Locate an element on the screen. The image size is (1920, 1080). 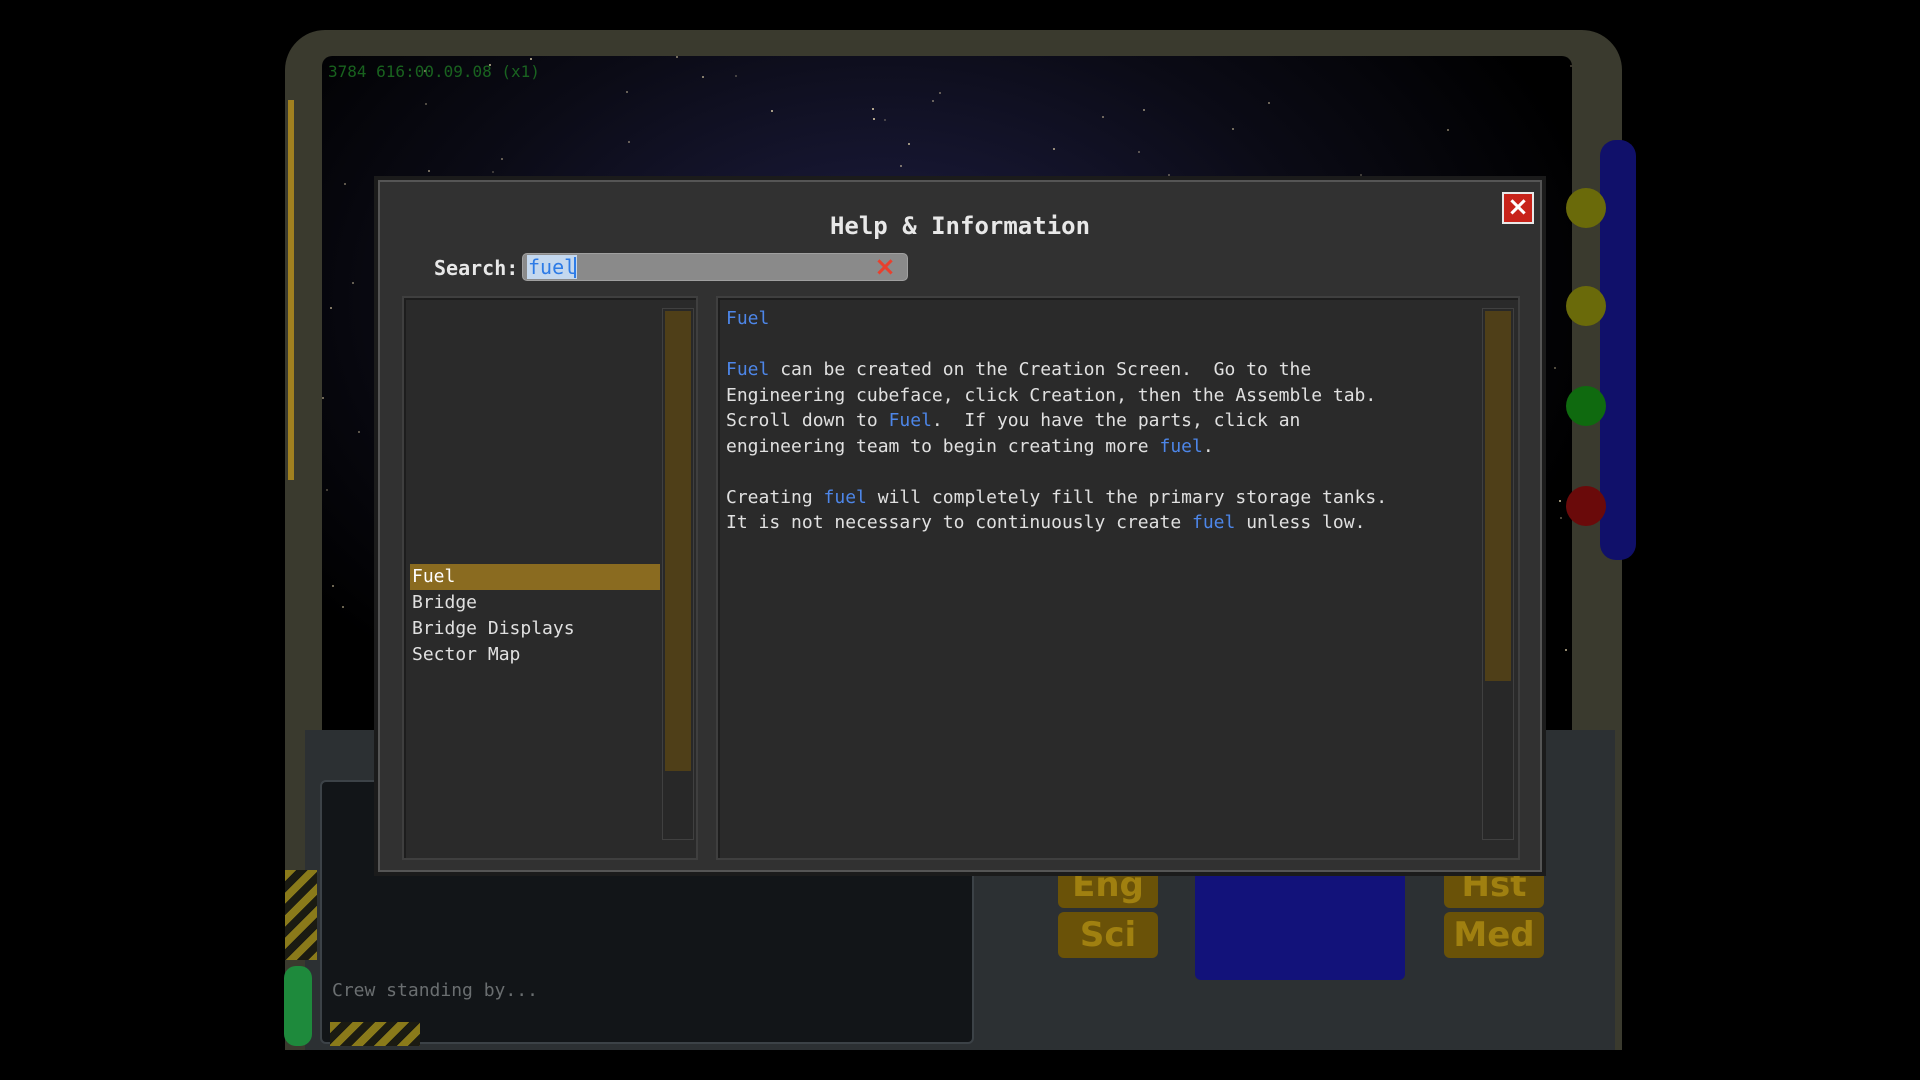
hazard-stripe-left is located at coordinates (301, 915).